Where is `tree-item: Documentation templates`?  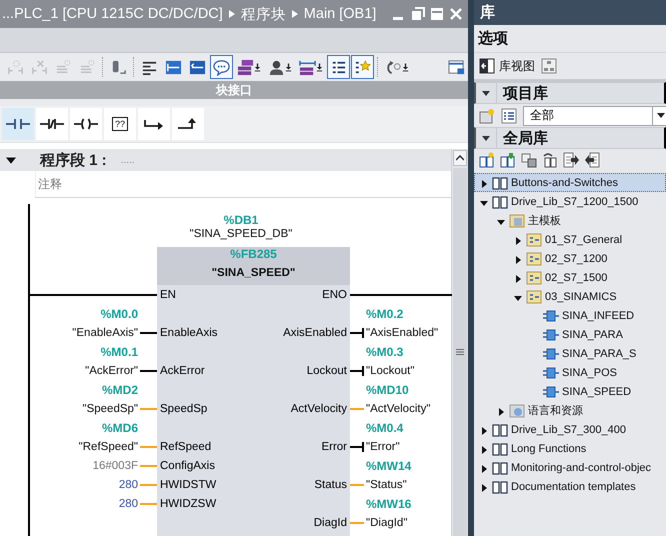 tree-item: Documentation templates is located at coordinates (570, 486).